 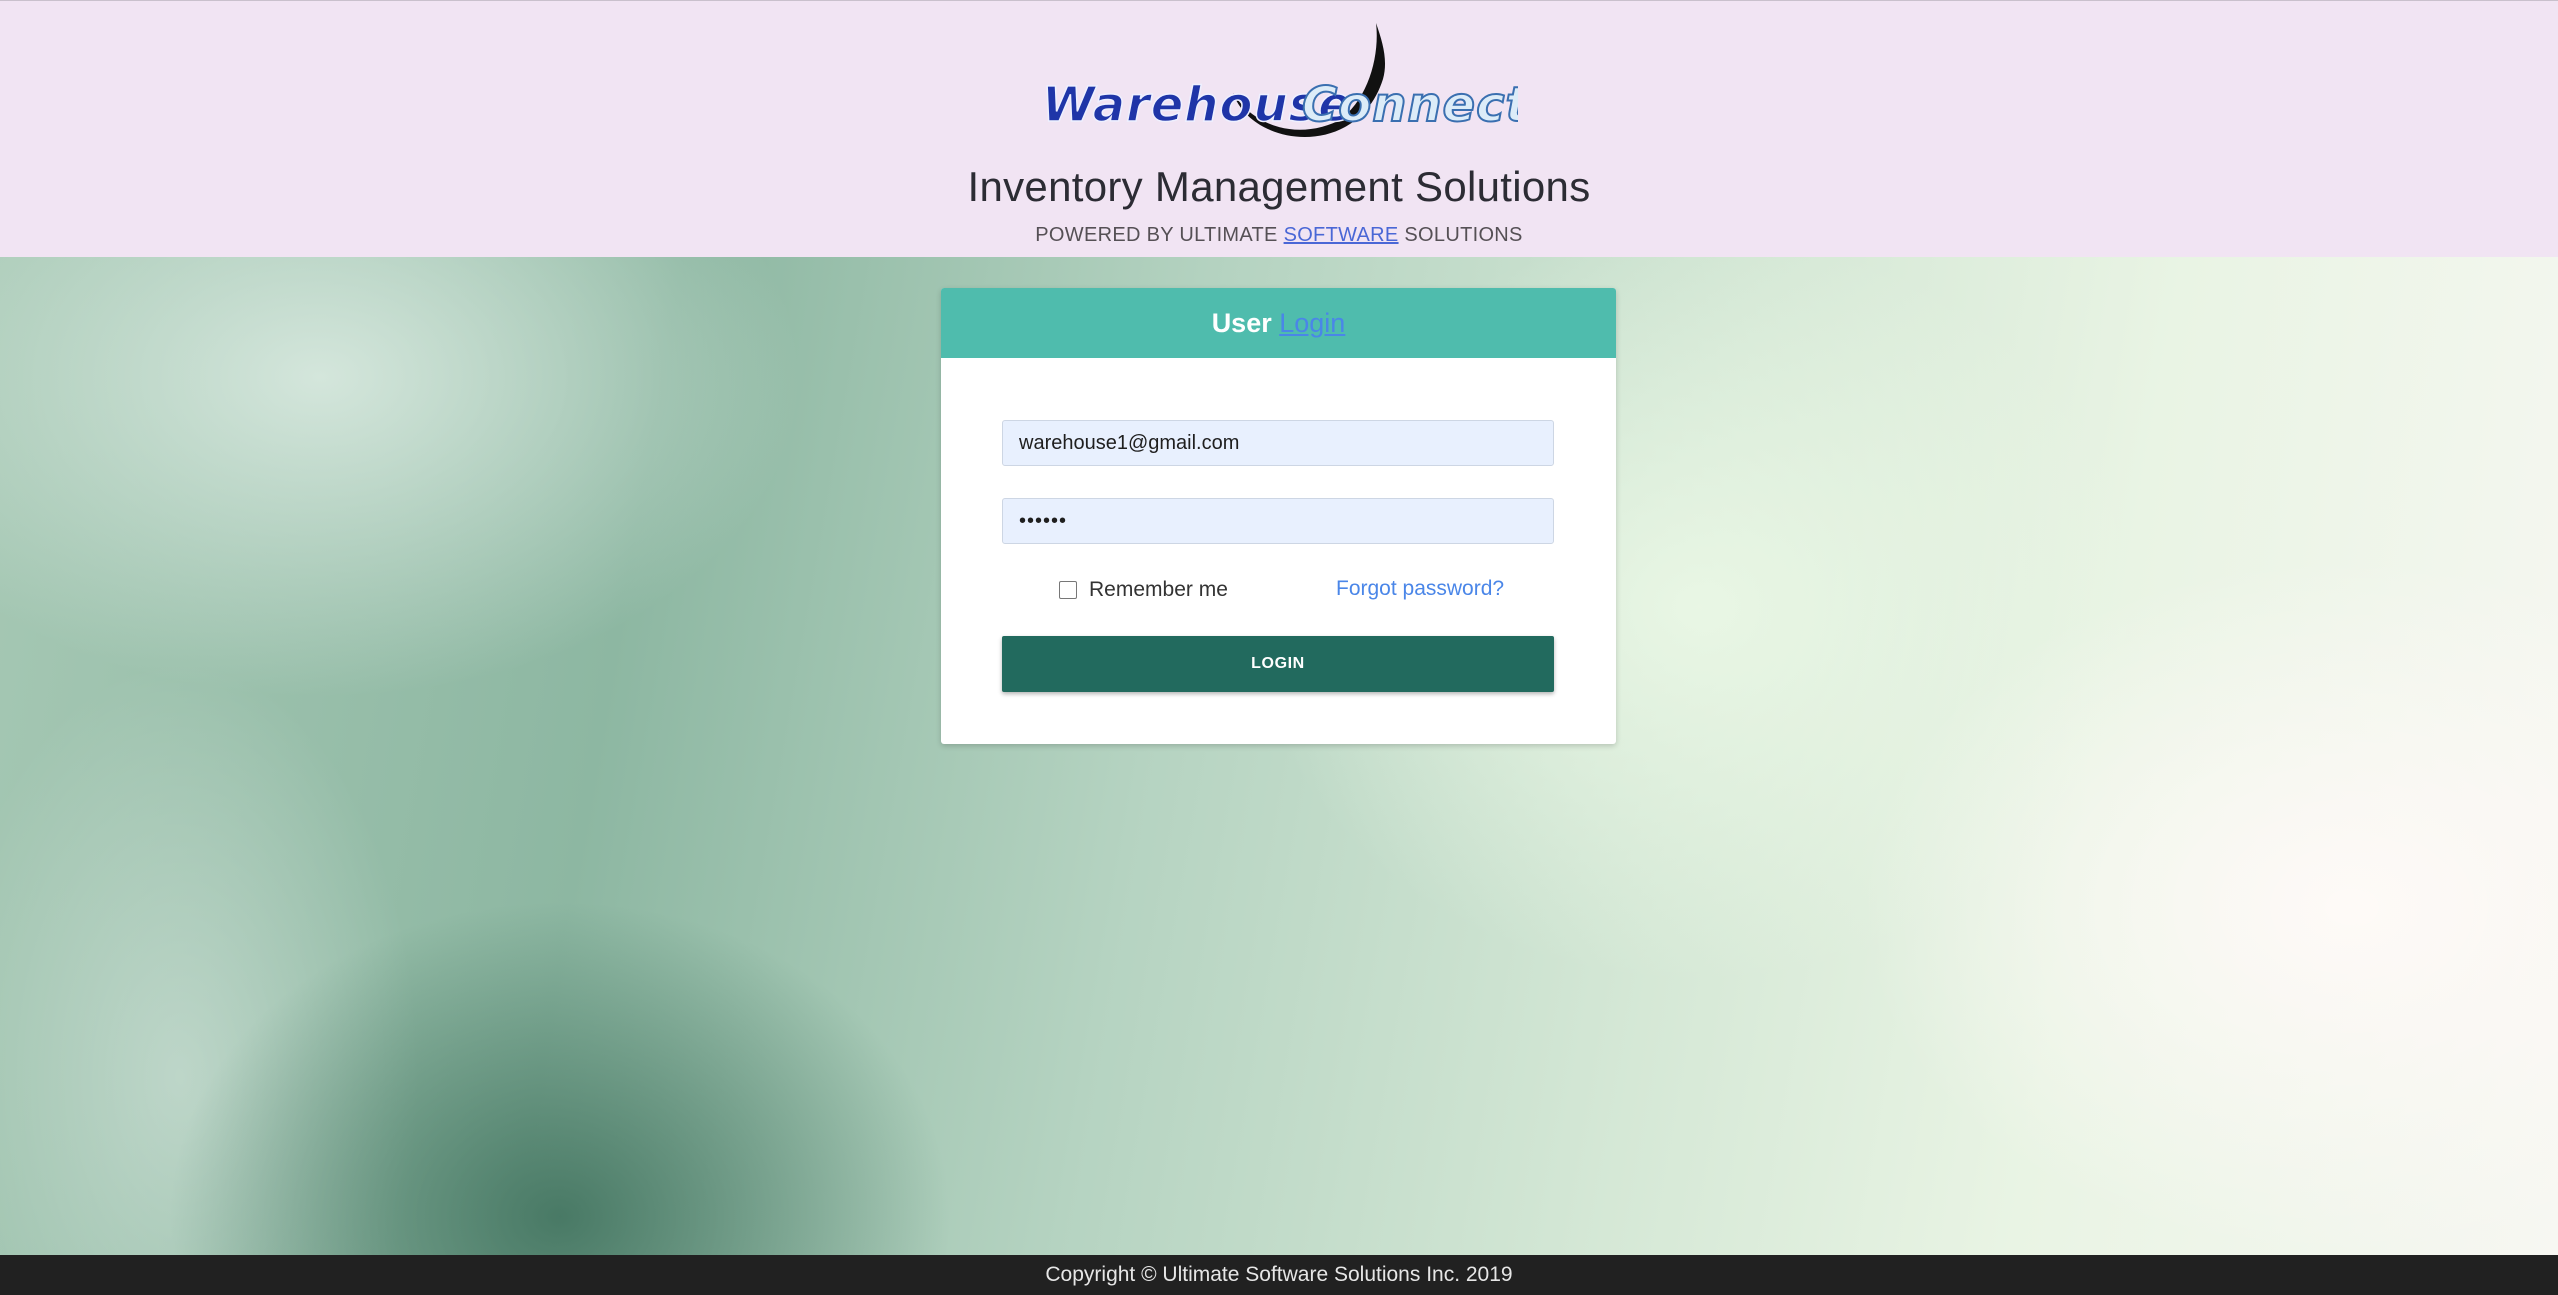 I want to click on login-button: LOGIN, so click(x=1278, y=664).